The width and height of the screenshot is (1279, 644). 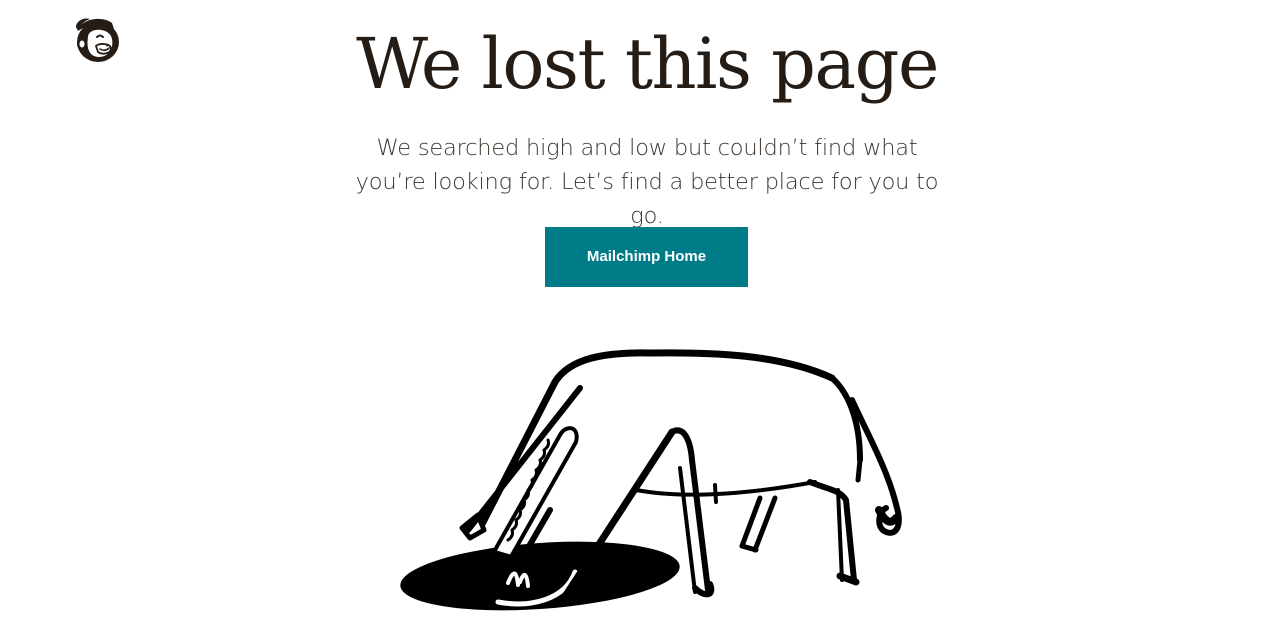 I want to click on page-title: We lost this page, so click(x=647, y=64).